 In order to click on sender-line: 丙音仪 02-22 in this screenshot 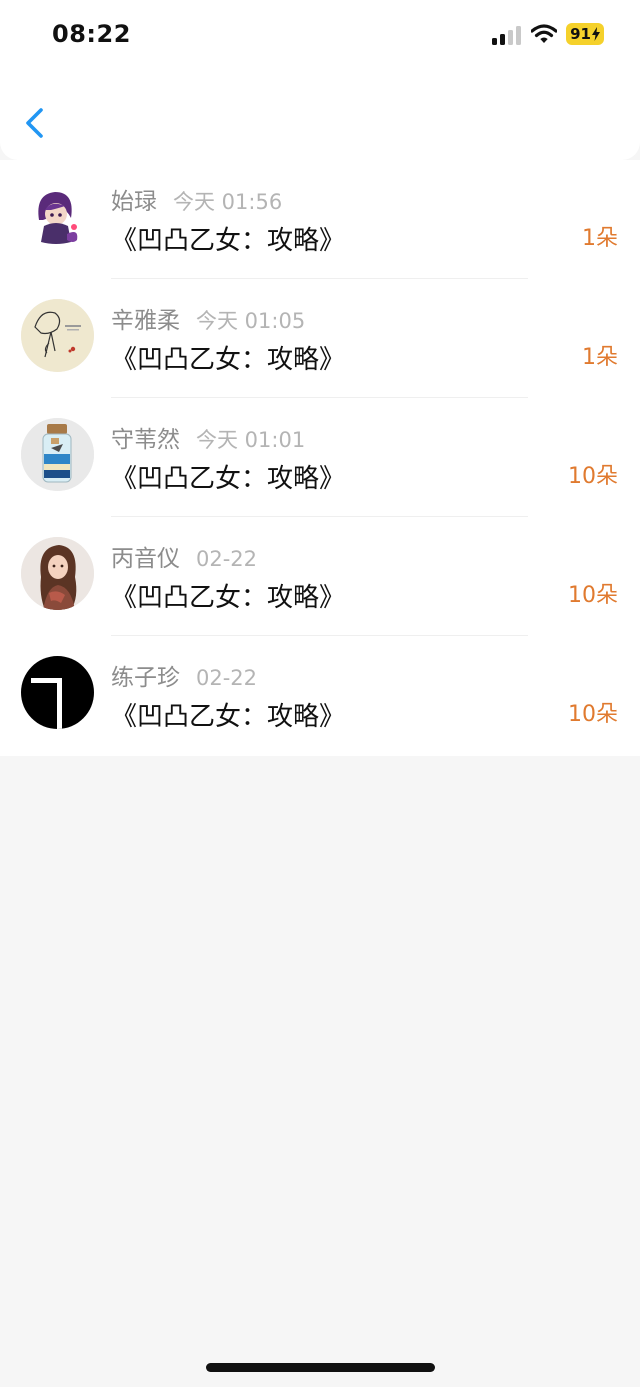, I will do `click(184, 555)`.